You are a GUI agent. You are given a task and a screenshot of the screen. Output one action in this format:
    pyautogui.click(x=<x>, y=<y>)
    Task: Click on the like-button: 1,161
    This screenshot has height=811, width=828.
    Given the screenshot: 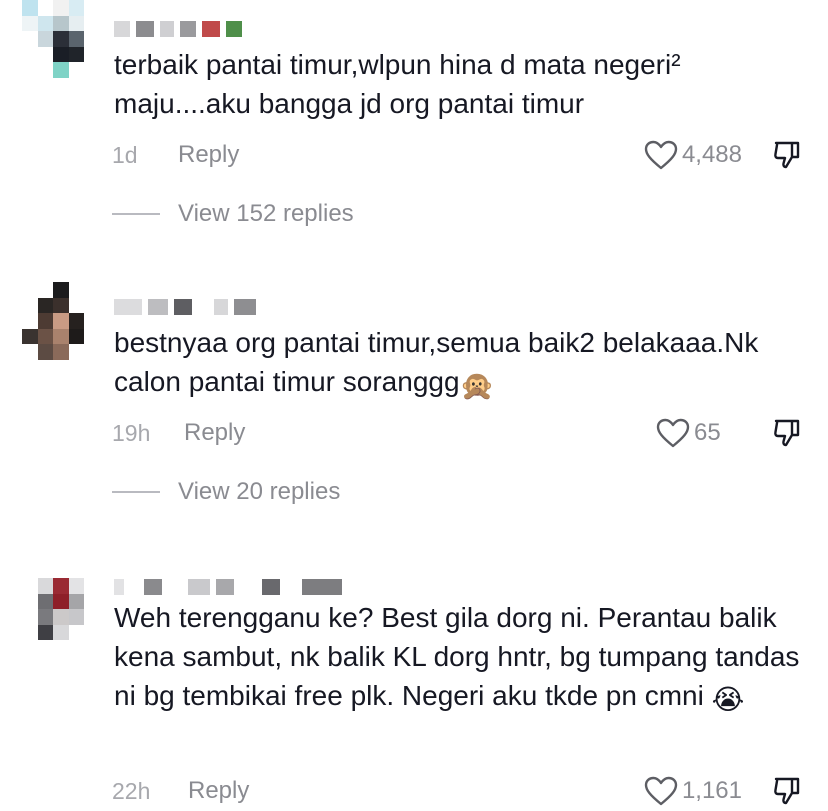 What is the action you would take?
    pyautogui.click(x=693, y=791)
    